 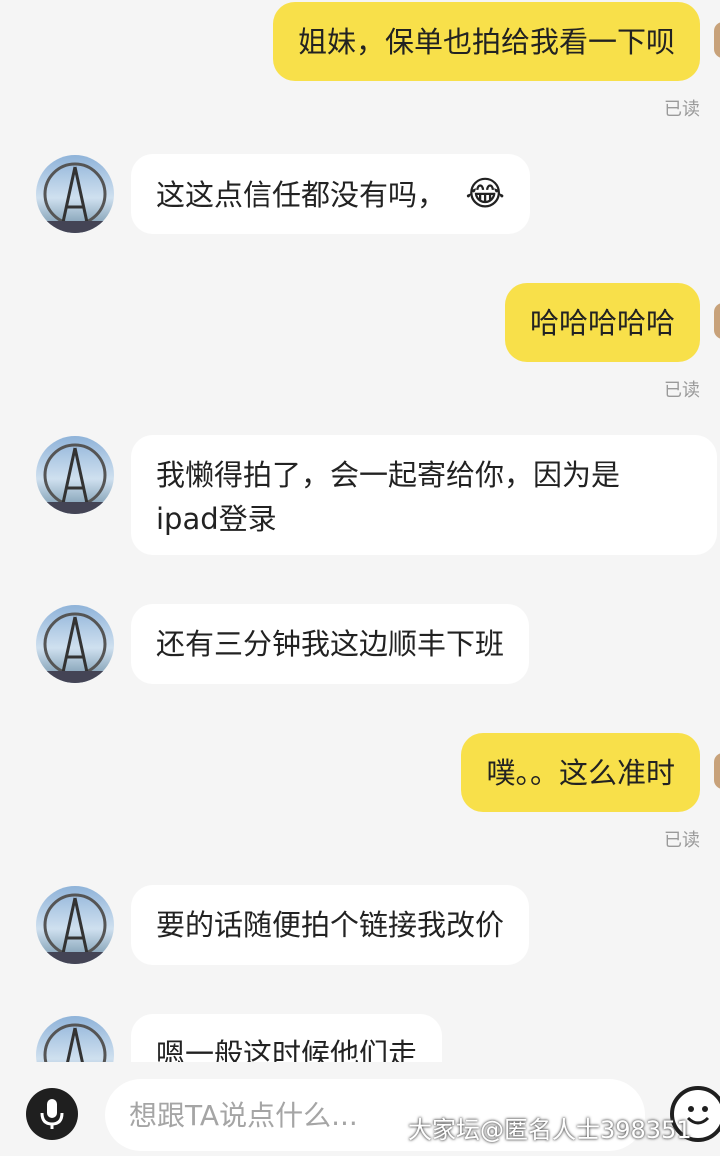 I want to click on tears-of-joy-emoji: 😂, so click(x=485, y=194).